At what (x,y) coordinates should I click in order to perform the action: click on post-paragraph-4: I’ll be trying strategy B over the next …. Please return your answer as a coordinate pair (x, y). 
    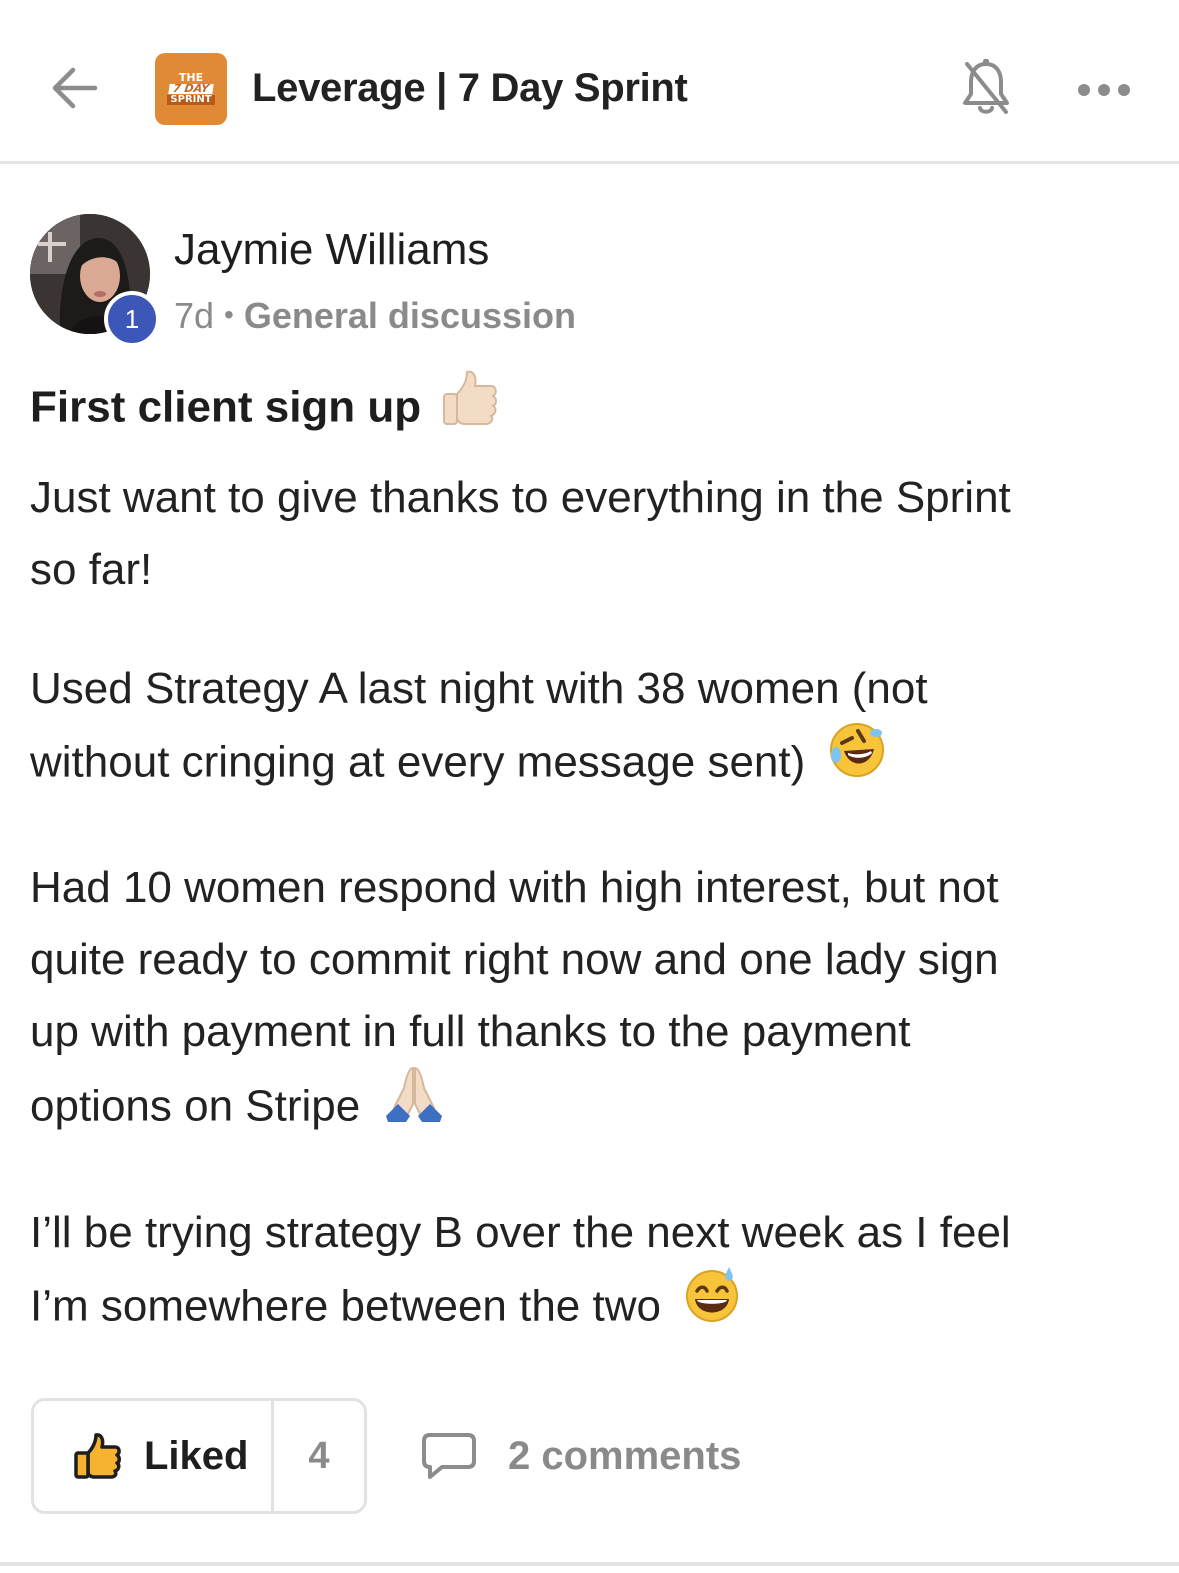
    Looking at the image, I should click on (585, 1273).